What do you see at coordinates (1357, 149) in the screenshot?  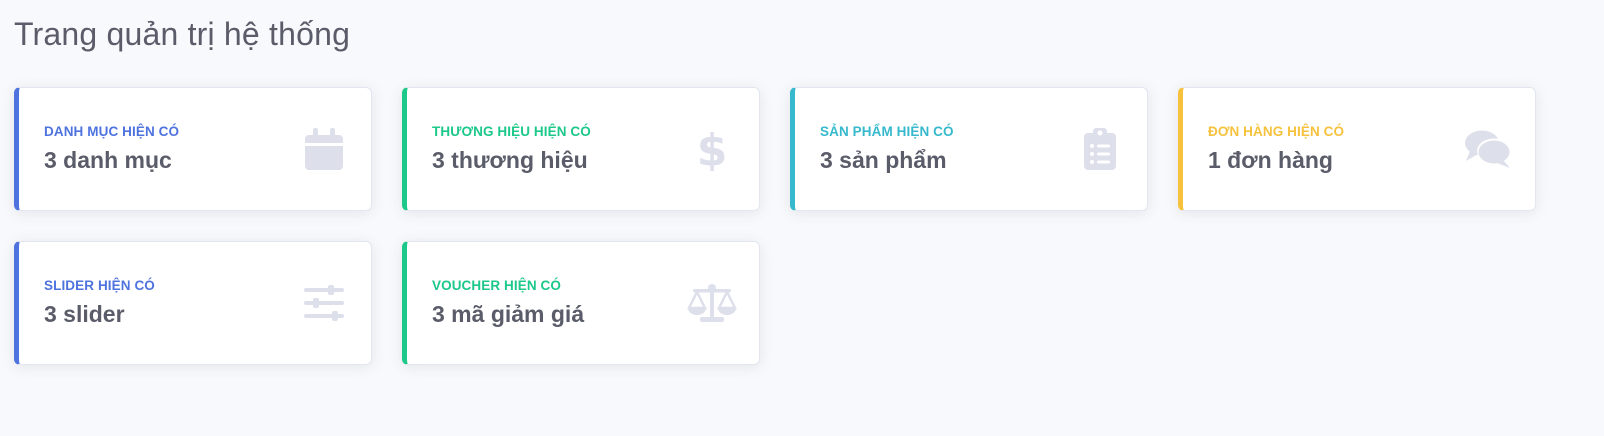 I see `stat-card-orders: ĐƠN HÀNG HIỆN CÓ 1 đơn hàng` at bounding box center [1357, 149].